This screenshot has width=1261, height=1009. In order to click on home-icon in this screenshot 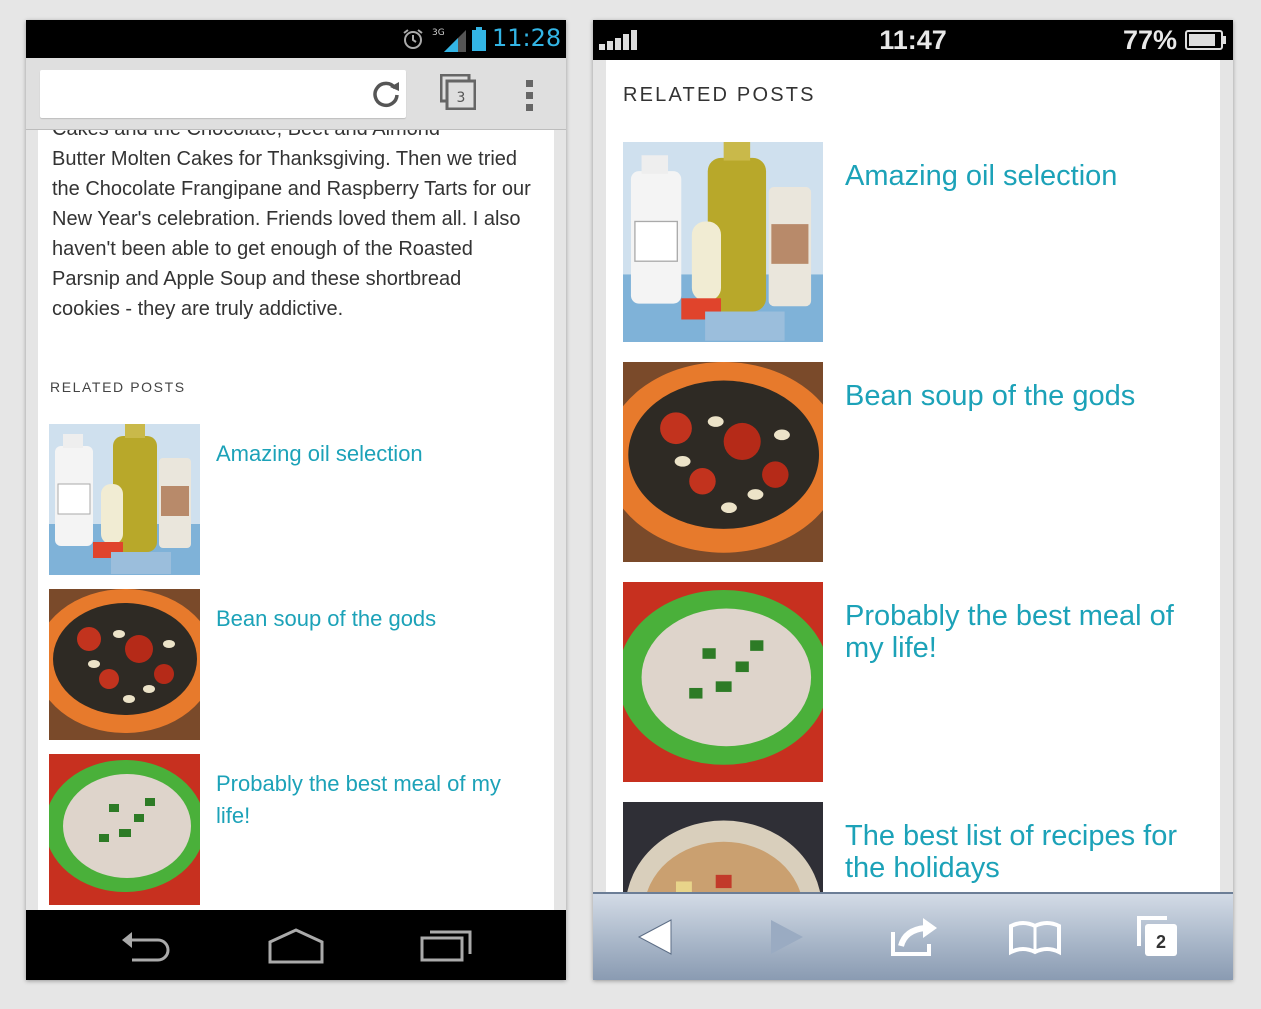, I will do `click(296, 945)`.